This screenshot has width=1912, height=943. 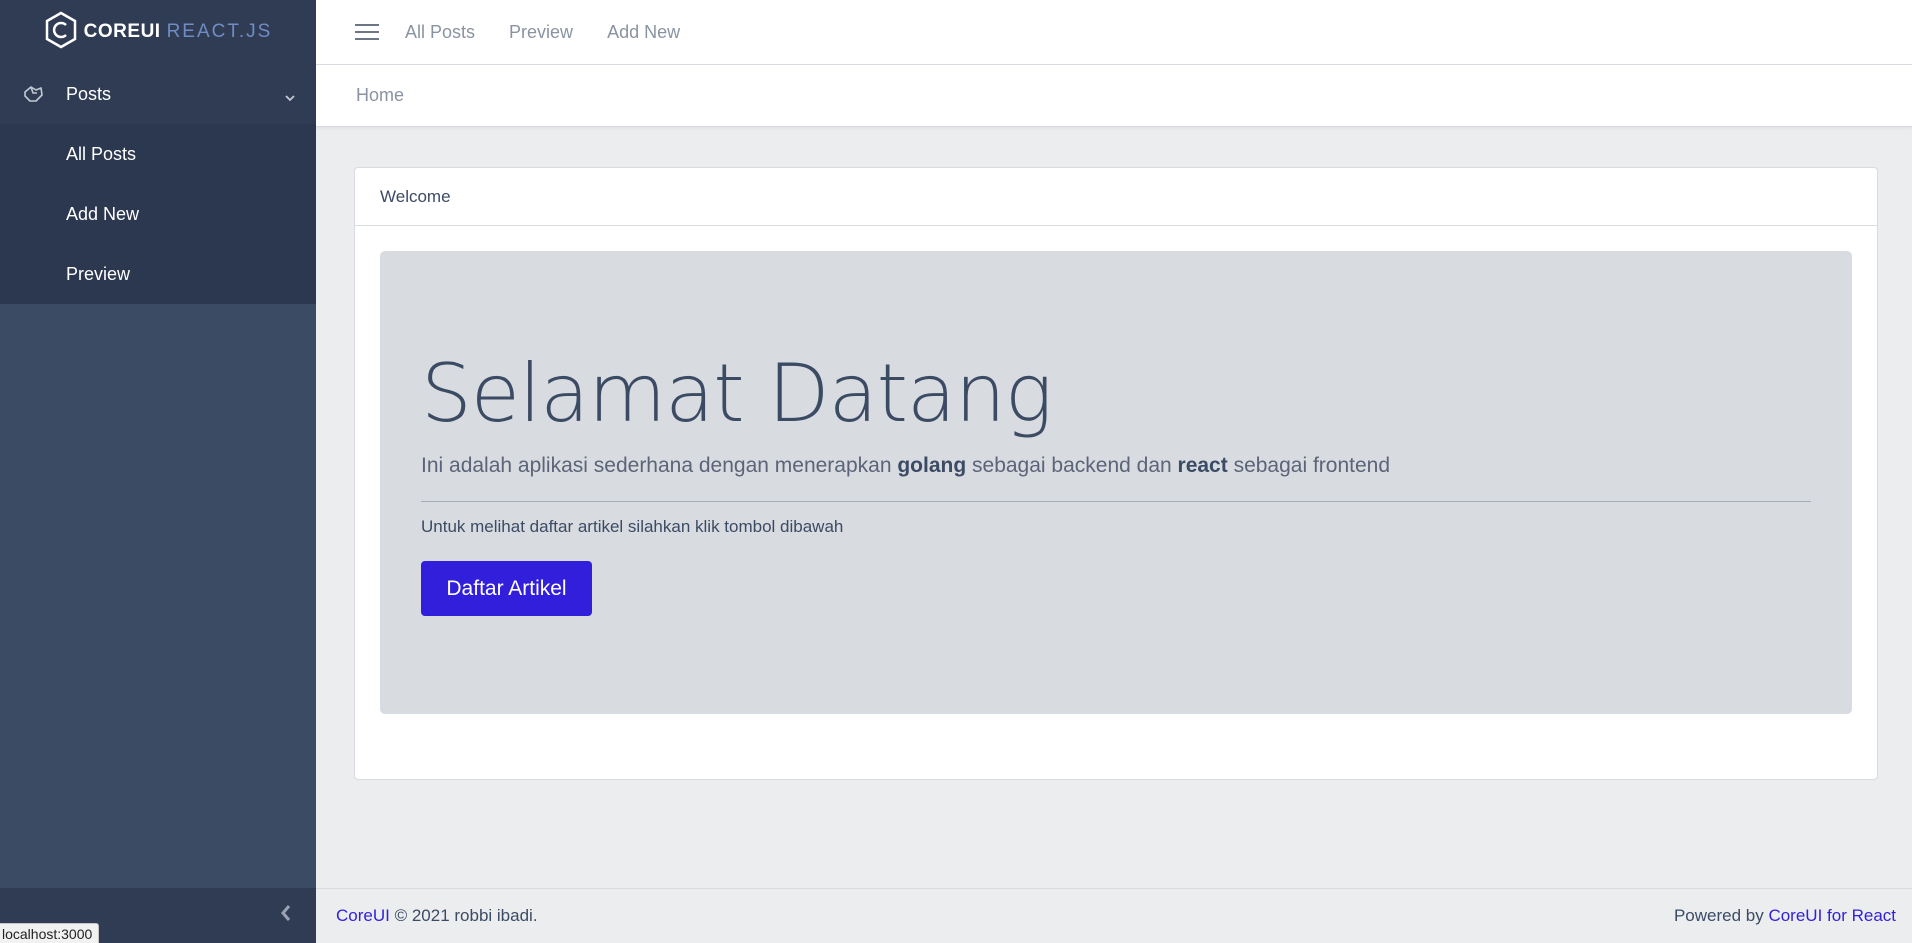 I want to click on lead-text-bold: react, so click(x=1202, y=465).